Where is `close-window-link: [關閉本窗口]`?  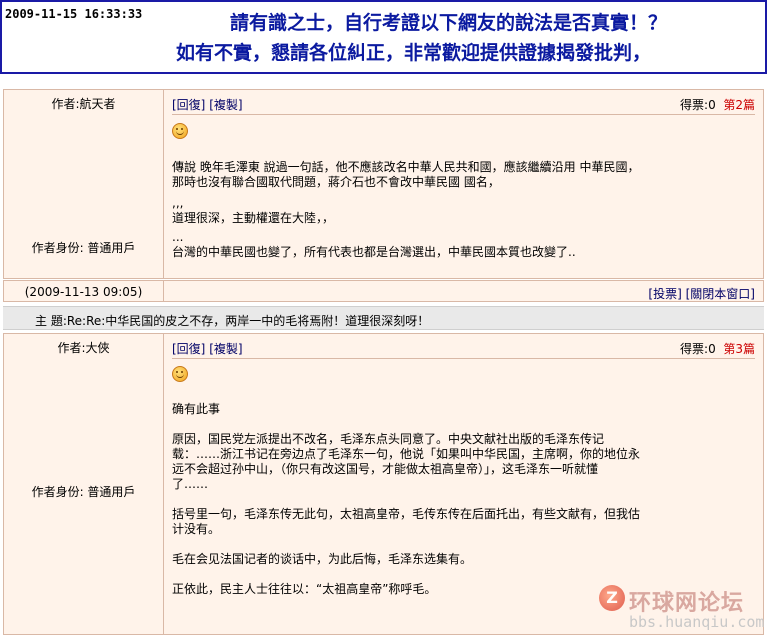 close-window-link: [關閉本窗口] is located at coordinates (720, 294).